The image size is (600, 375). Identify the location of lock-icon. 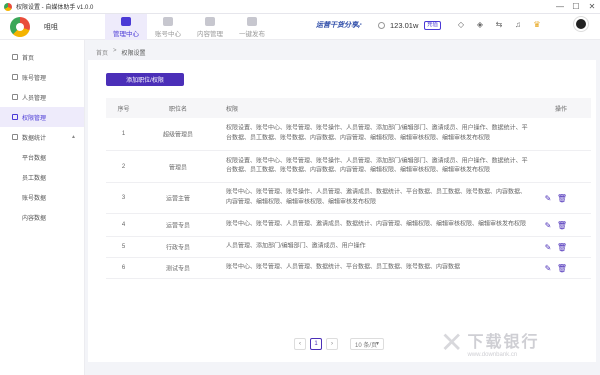
(15, 117).